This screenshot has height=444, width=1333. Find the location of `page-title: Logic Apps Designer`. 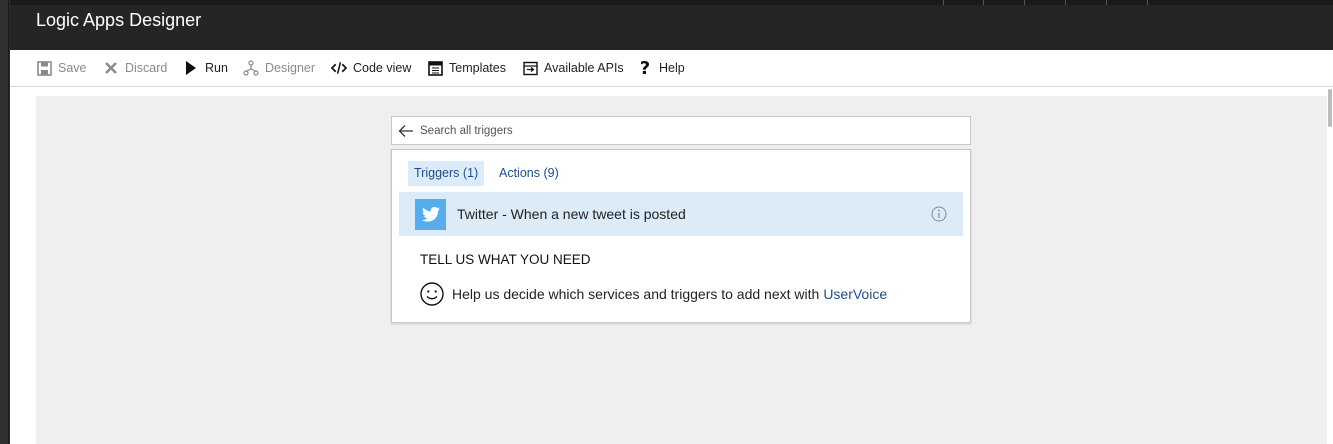

page-title: Logic Apps Designer is located at coordinates (119, 20).